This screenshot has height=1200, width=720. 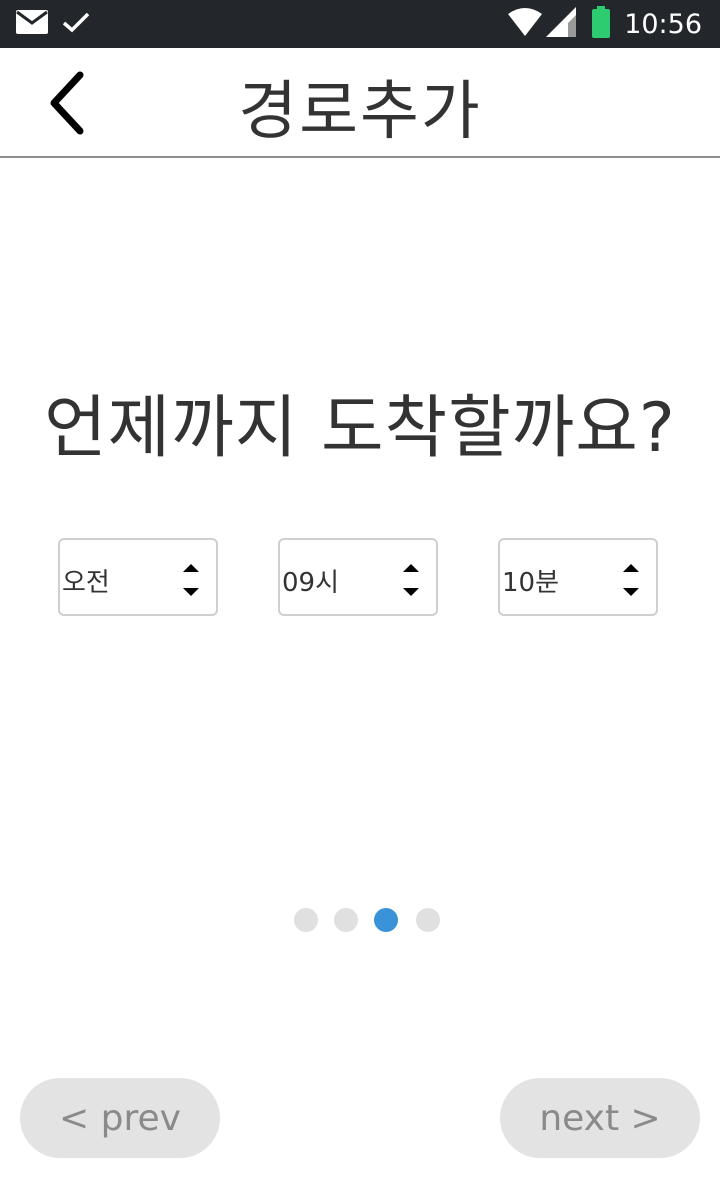 What do you see at coordinates (578, 577) in the screenshot?
I see `minute-select: 10분` at bounding box center [578, 577].